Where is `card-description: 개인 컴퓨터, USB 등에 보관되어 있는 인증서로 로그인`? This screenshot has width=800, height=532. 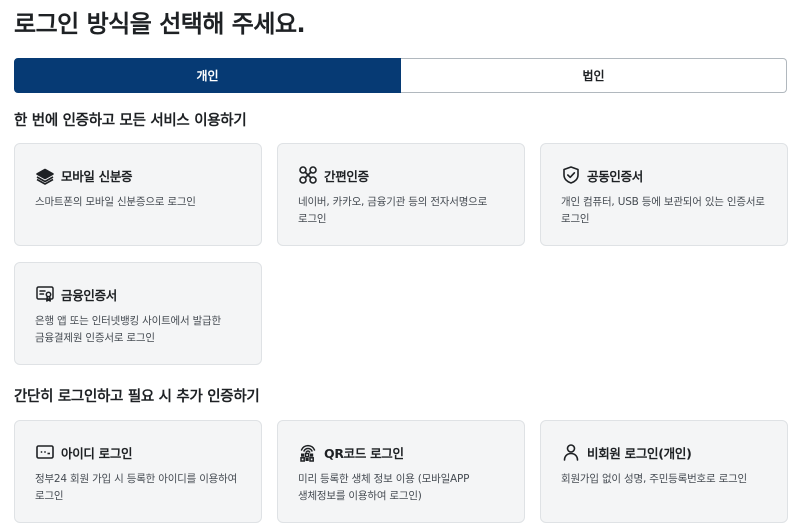
card-description: 개인 컴퓨터, USB 등에 보관되어 있는 인증서로 로그인 is located at coordinates (663, 210).